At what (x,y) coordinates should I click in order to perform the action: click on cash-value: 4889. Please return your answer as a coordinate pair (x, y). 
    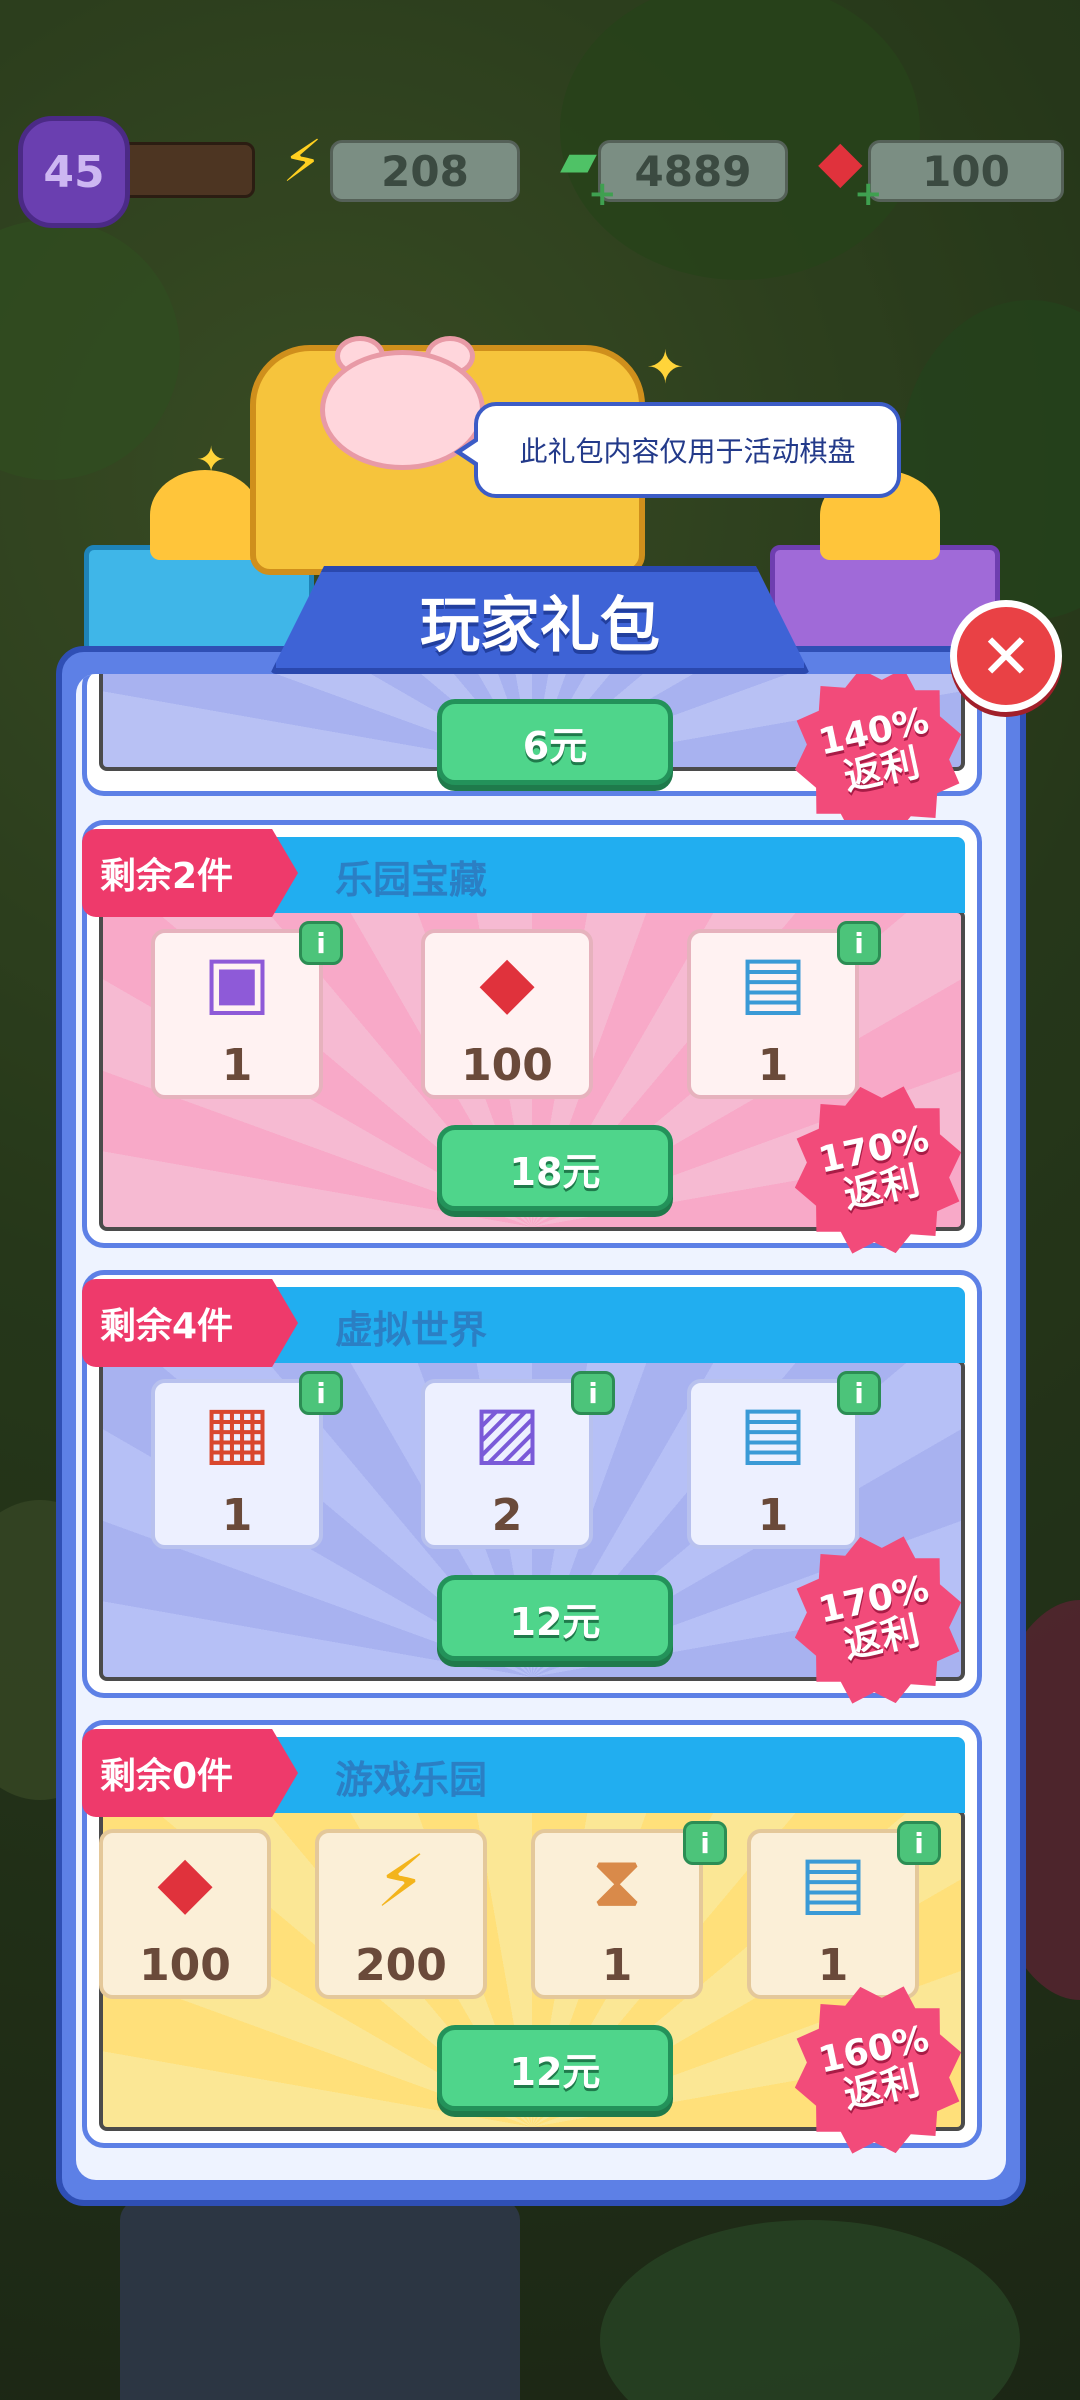
    Looking at the image, I should click on (693, 171).